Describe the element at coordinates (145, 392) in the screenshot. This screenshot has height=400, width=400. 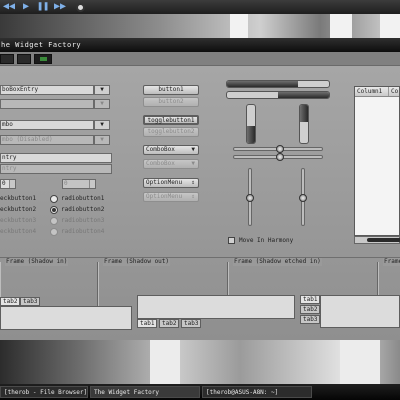
I see `task-widget-factory: The Widget Factory` at that location.